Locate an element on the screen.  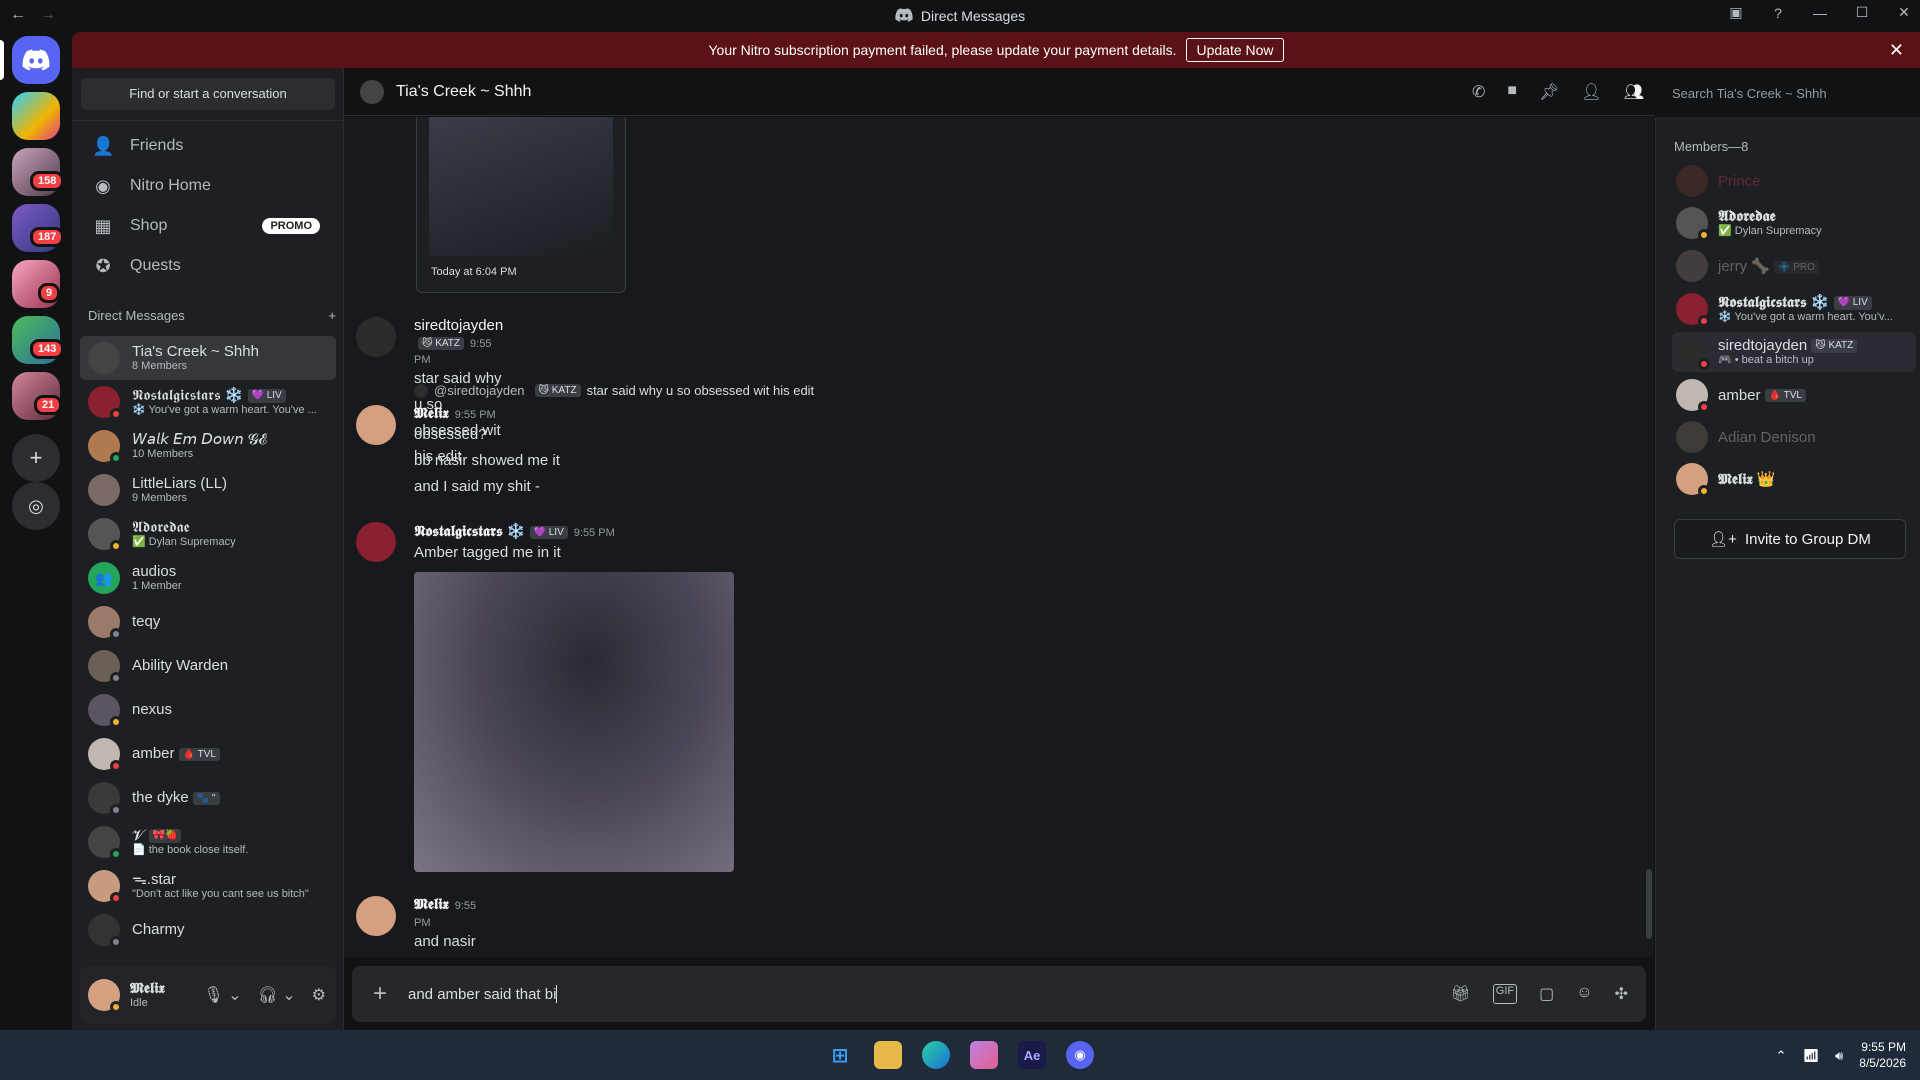
nav-nitro-home: ◉ Nitro Home is located at coordinates (208, 186).